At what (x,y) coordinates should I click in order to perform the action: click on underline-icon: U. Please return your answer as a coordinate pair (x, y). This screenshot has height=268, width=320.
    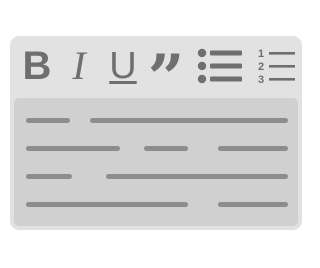
    Looking at the image, I should click on (123, 66).